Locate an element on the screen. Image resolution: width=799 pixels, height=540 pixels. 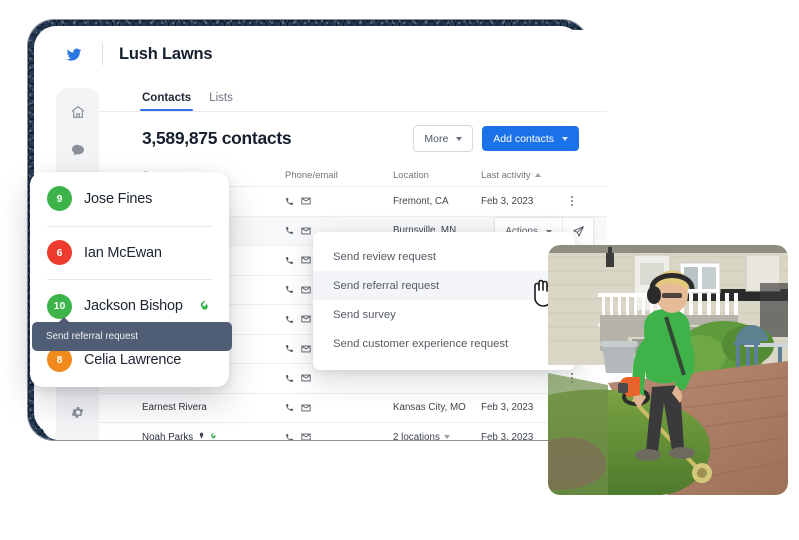
tooltip-text: Send referral request is located at coordinates (92, 336).